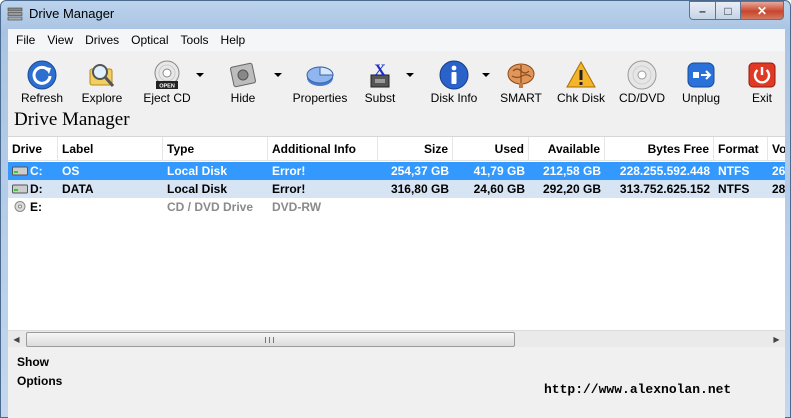  What do you see at coordinates (491, 149) in the screenshot?
I see `col-used: Used` at bounding box center [491, 149].